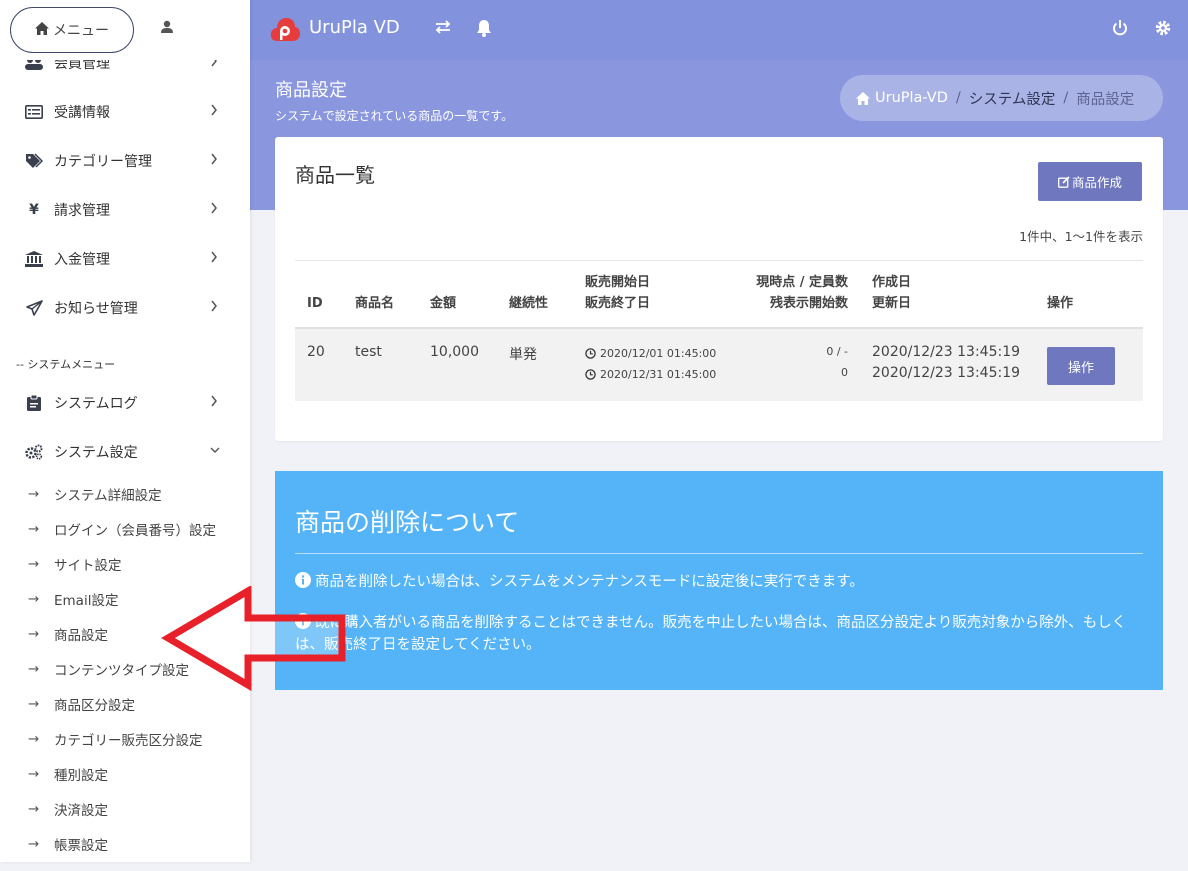 The image size is (1188, 871). What do you see at coordinates (34, 112) in the screenshot?
I see `list-icon` at bounding box center [34, 112].